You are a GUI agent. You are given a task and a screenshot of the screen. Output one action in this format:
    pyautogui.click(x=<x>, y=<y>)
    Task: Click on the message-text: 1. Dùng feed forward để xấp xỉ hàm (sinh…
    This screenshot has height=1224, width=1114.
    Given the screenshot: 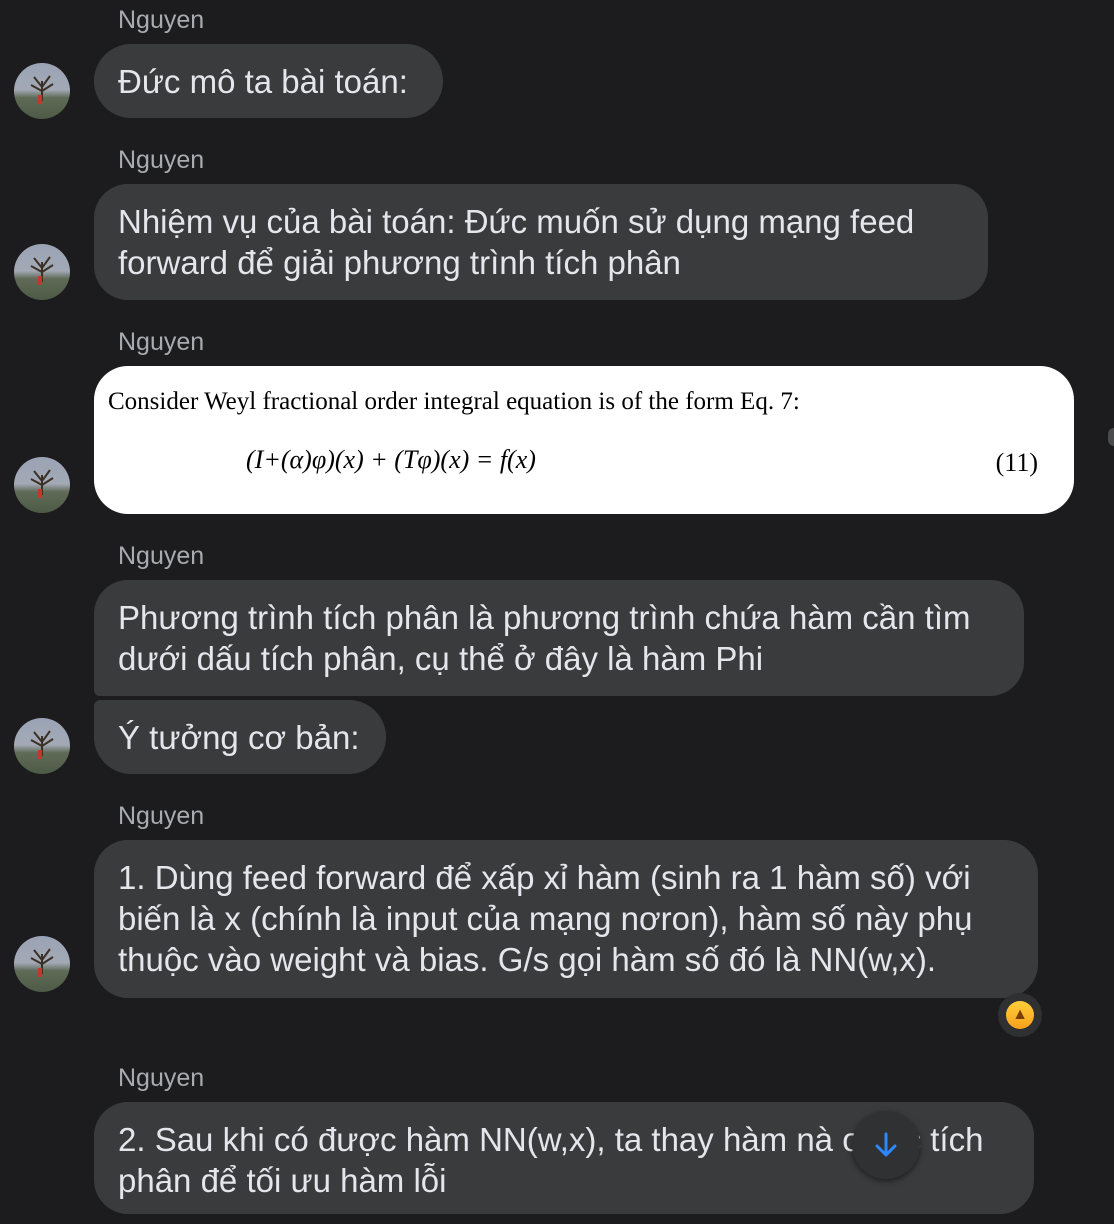 What is the action you would take?
    pyautogui.click(x=545, y=918)
    